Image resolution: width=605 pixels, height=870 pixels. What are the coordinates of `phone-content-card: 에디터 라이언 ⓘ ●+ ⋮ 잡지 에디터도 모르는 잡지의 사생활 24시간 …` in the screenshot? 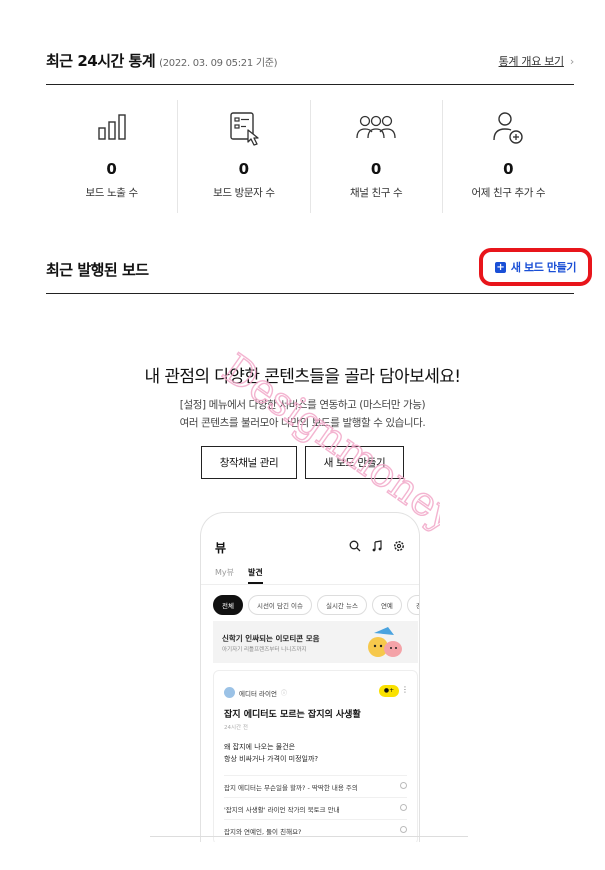 It's located at (315, 756).